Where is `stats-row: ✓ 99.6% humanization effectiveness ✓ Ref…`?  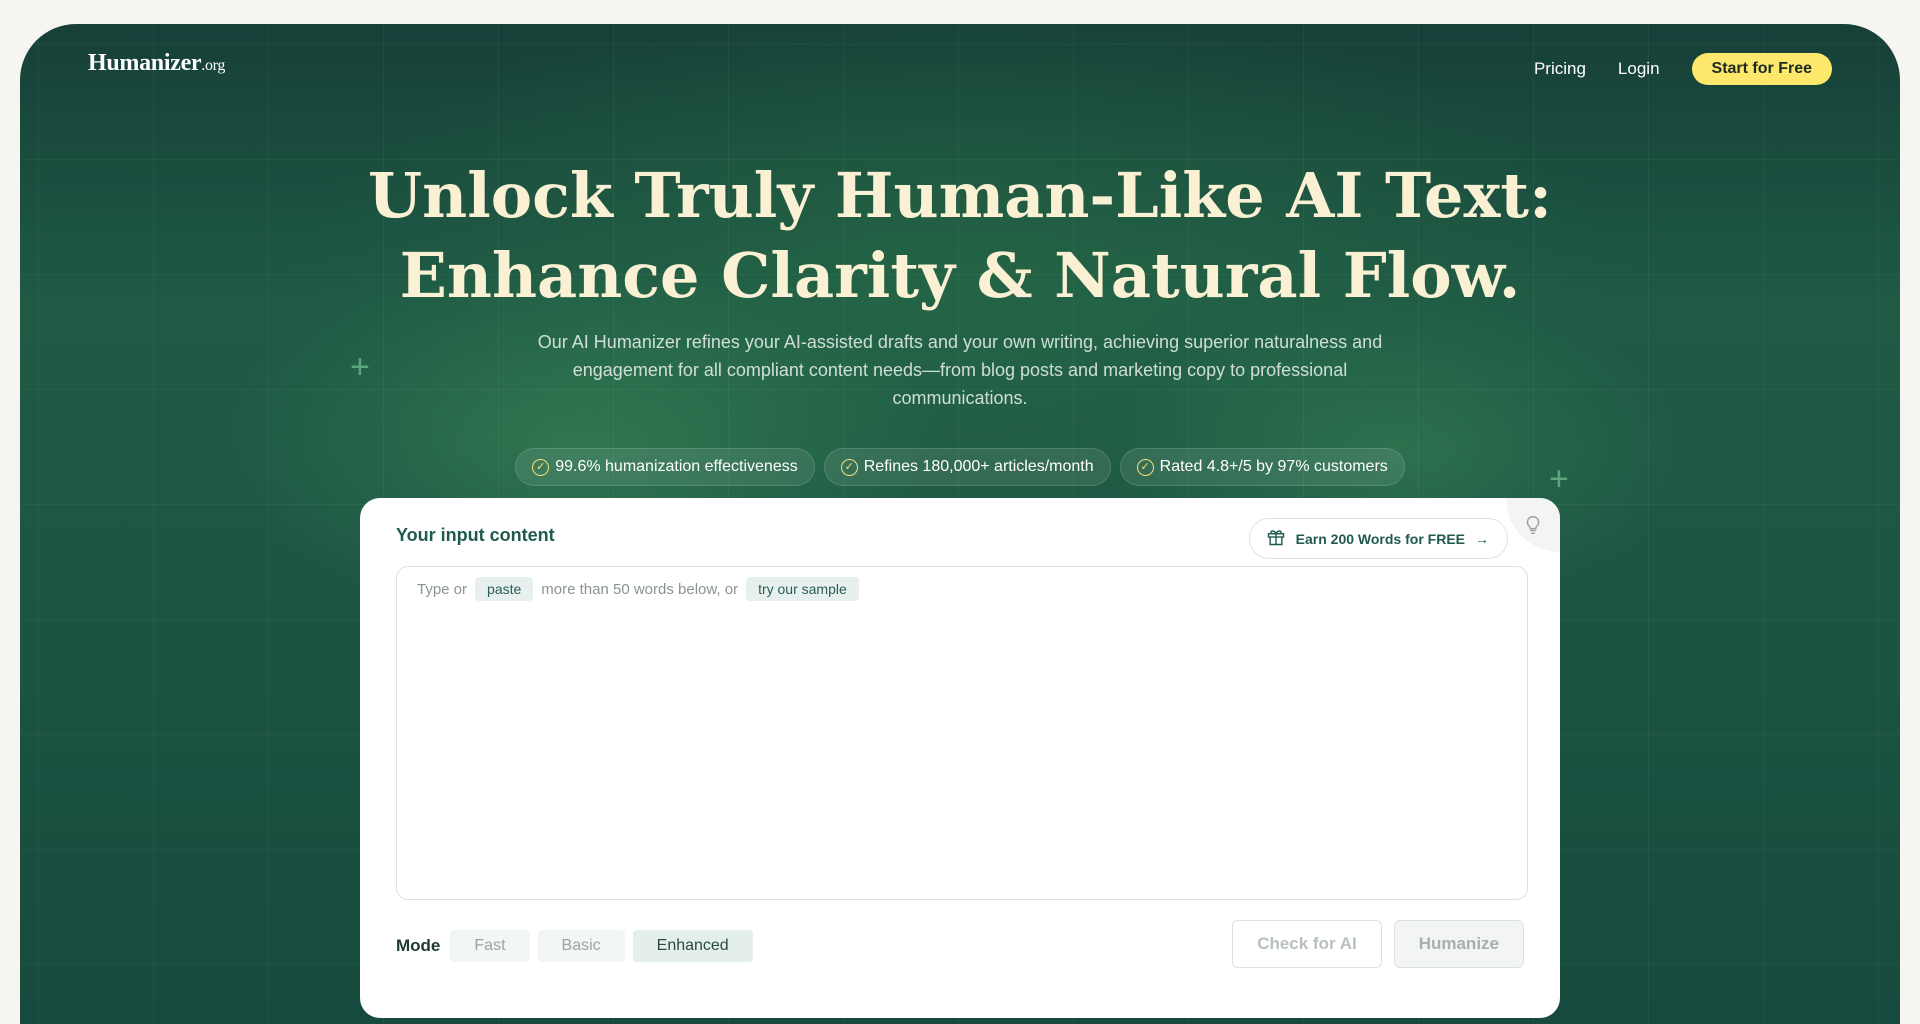
stats-row: ✓ 99.6% humanization effectiveness ✓ Ref… is located at coordinates (960, 467).